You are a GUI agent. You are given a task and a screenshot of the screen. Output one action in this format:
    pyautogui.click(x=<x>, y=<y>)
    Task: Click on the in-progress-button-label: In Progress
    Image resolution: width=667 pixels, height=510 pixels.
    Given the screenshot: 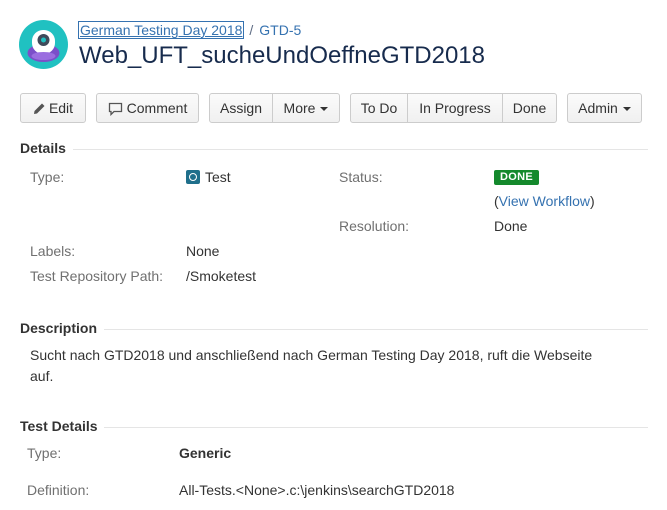 What is the action you would take?
    pyautogui.click(x=455, y=108)
    